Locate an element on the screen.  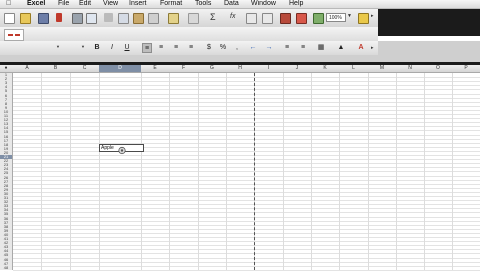
menu-edit: Edit is located at coordinates (85, 4).